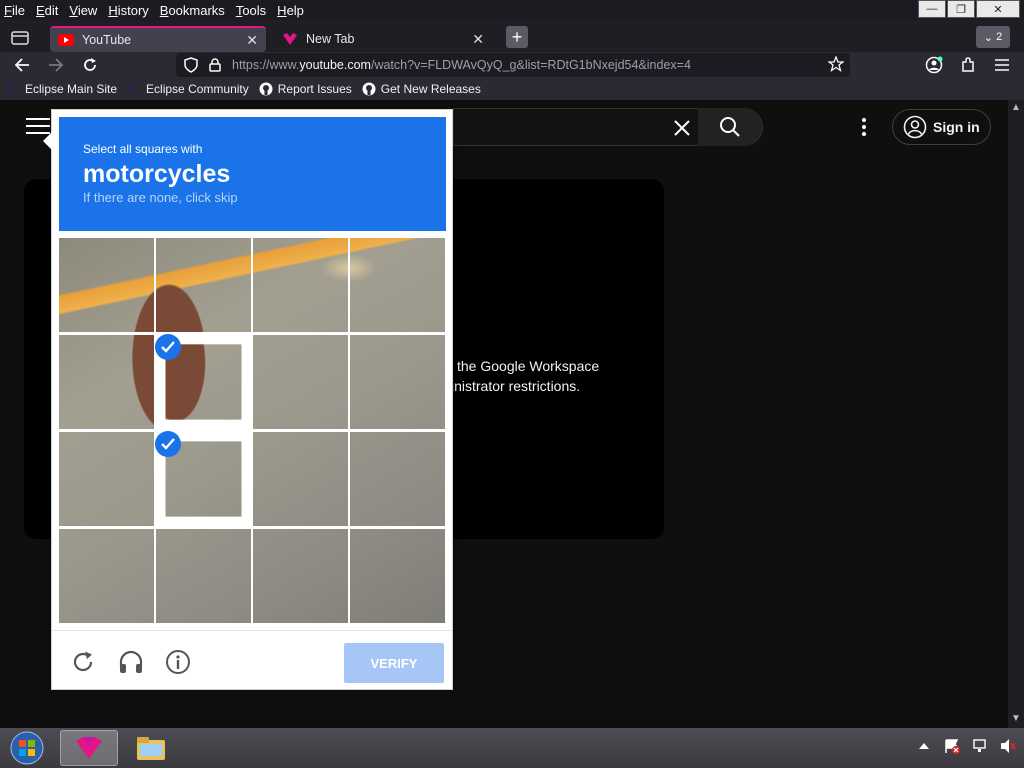 This screenshot has width=1024, height=768. I want to click on sign-in-button: Sign in, so click(941, 127).